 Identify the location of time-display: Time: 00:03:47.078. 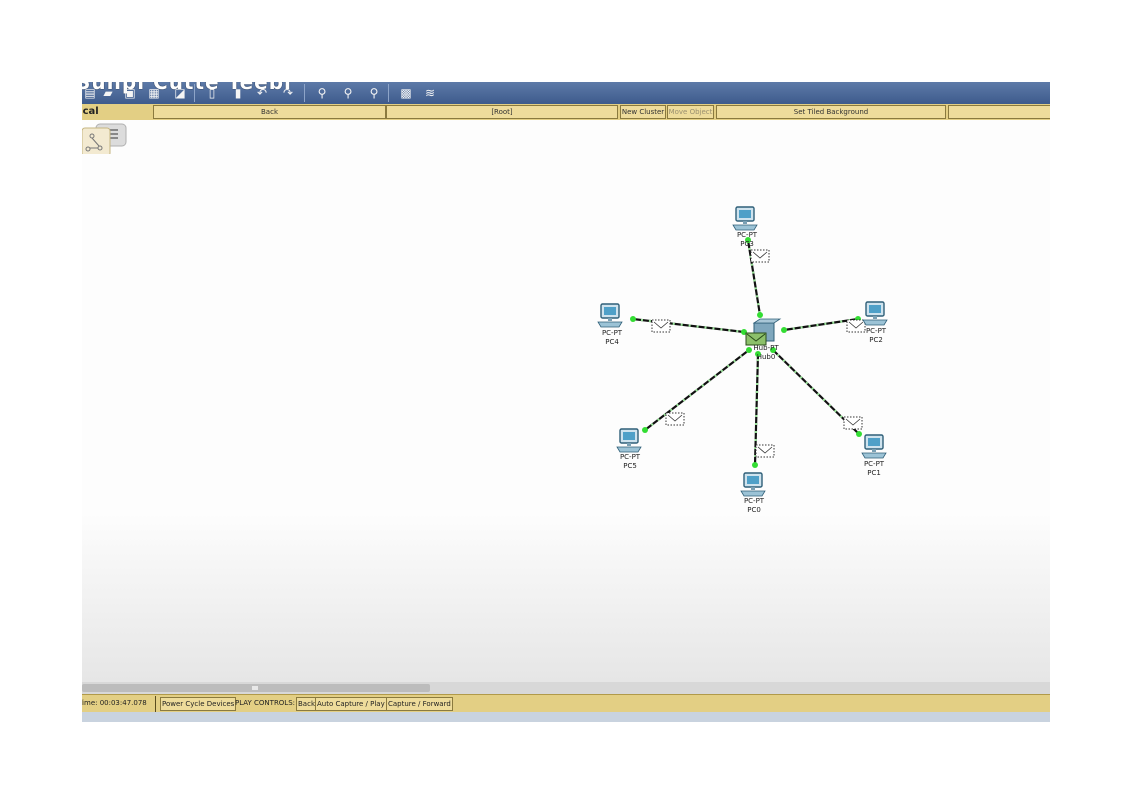
(114, 703).